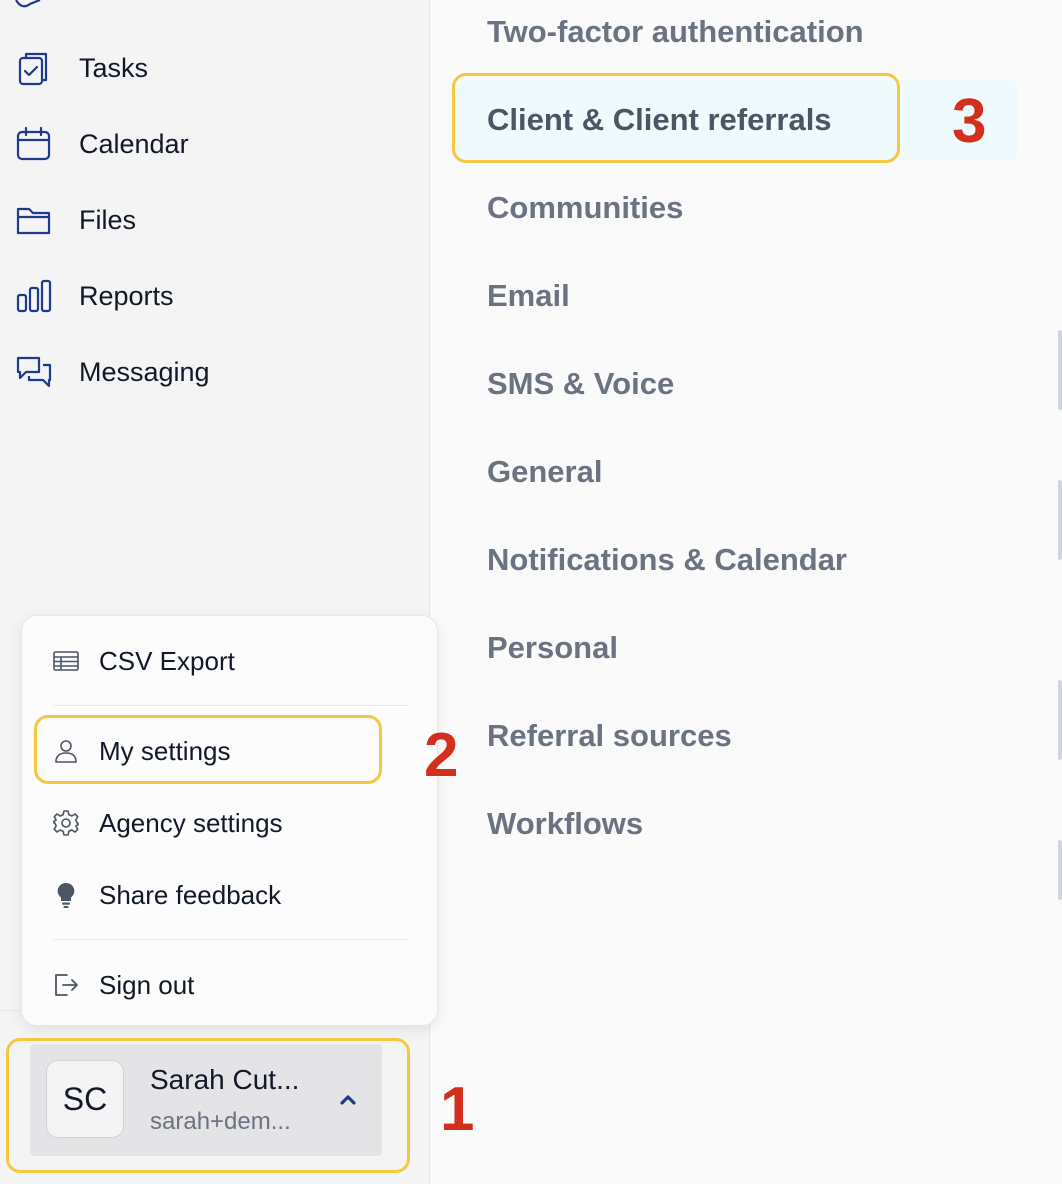 This screenshot has height=1184, width=1062. I want to click on menu-item-label: CSV Export, so click(167, 660).